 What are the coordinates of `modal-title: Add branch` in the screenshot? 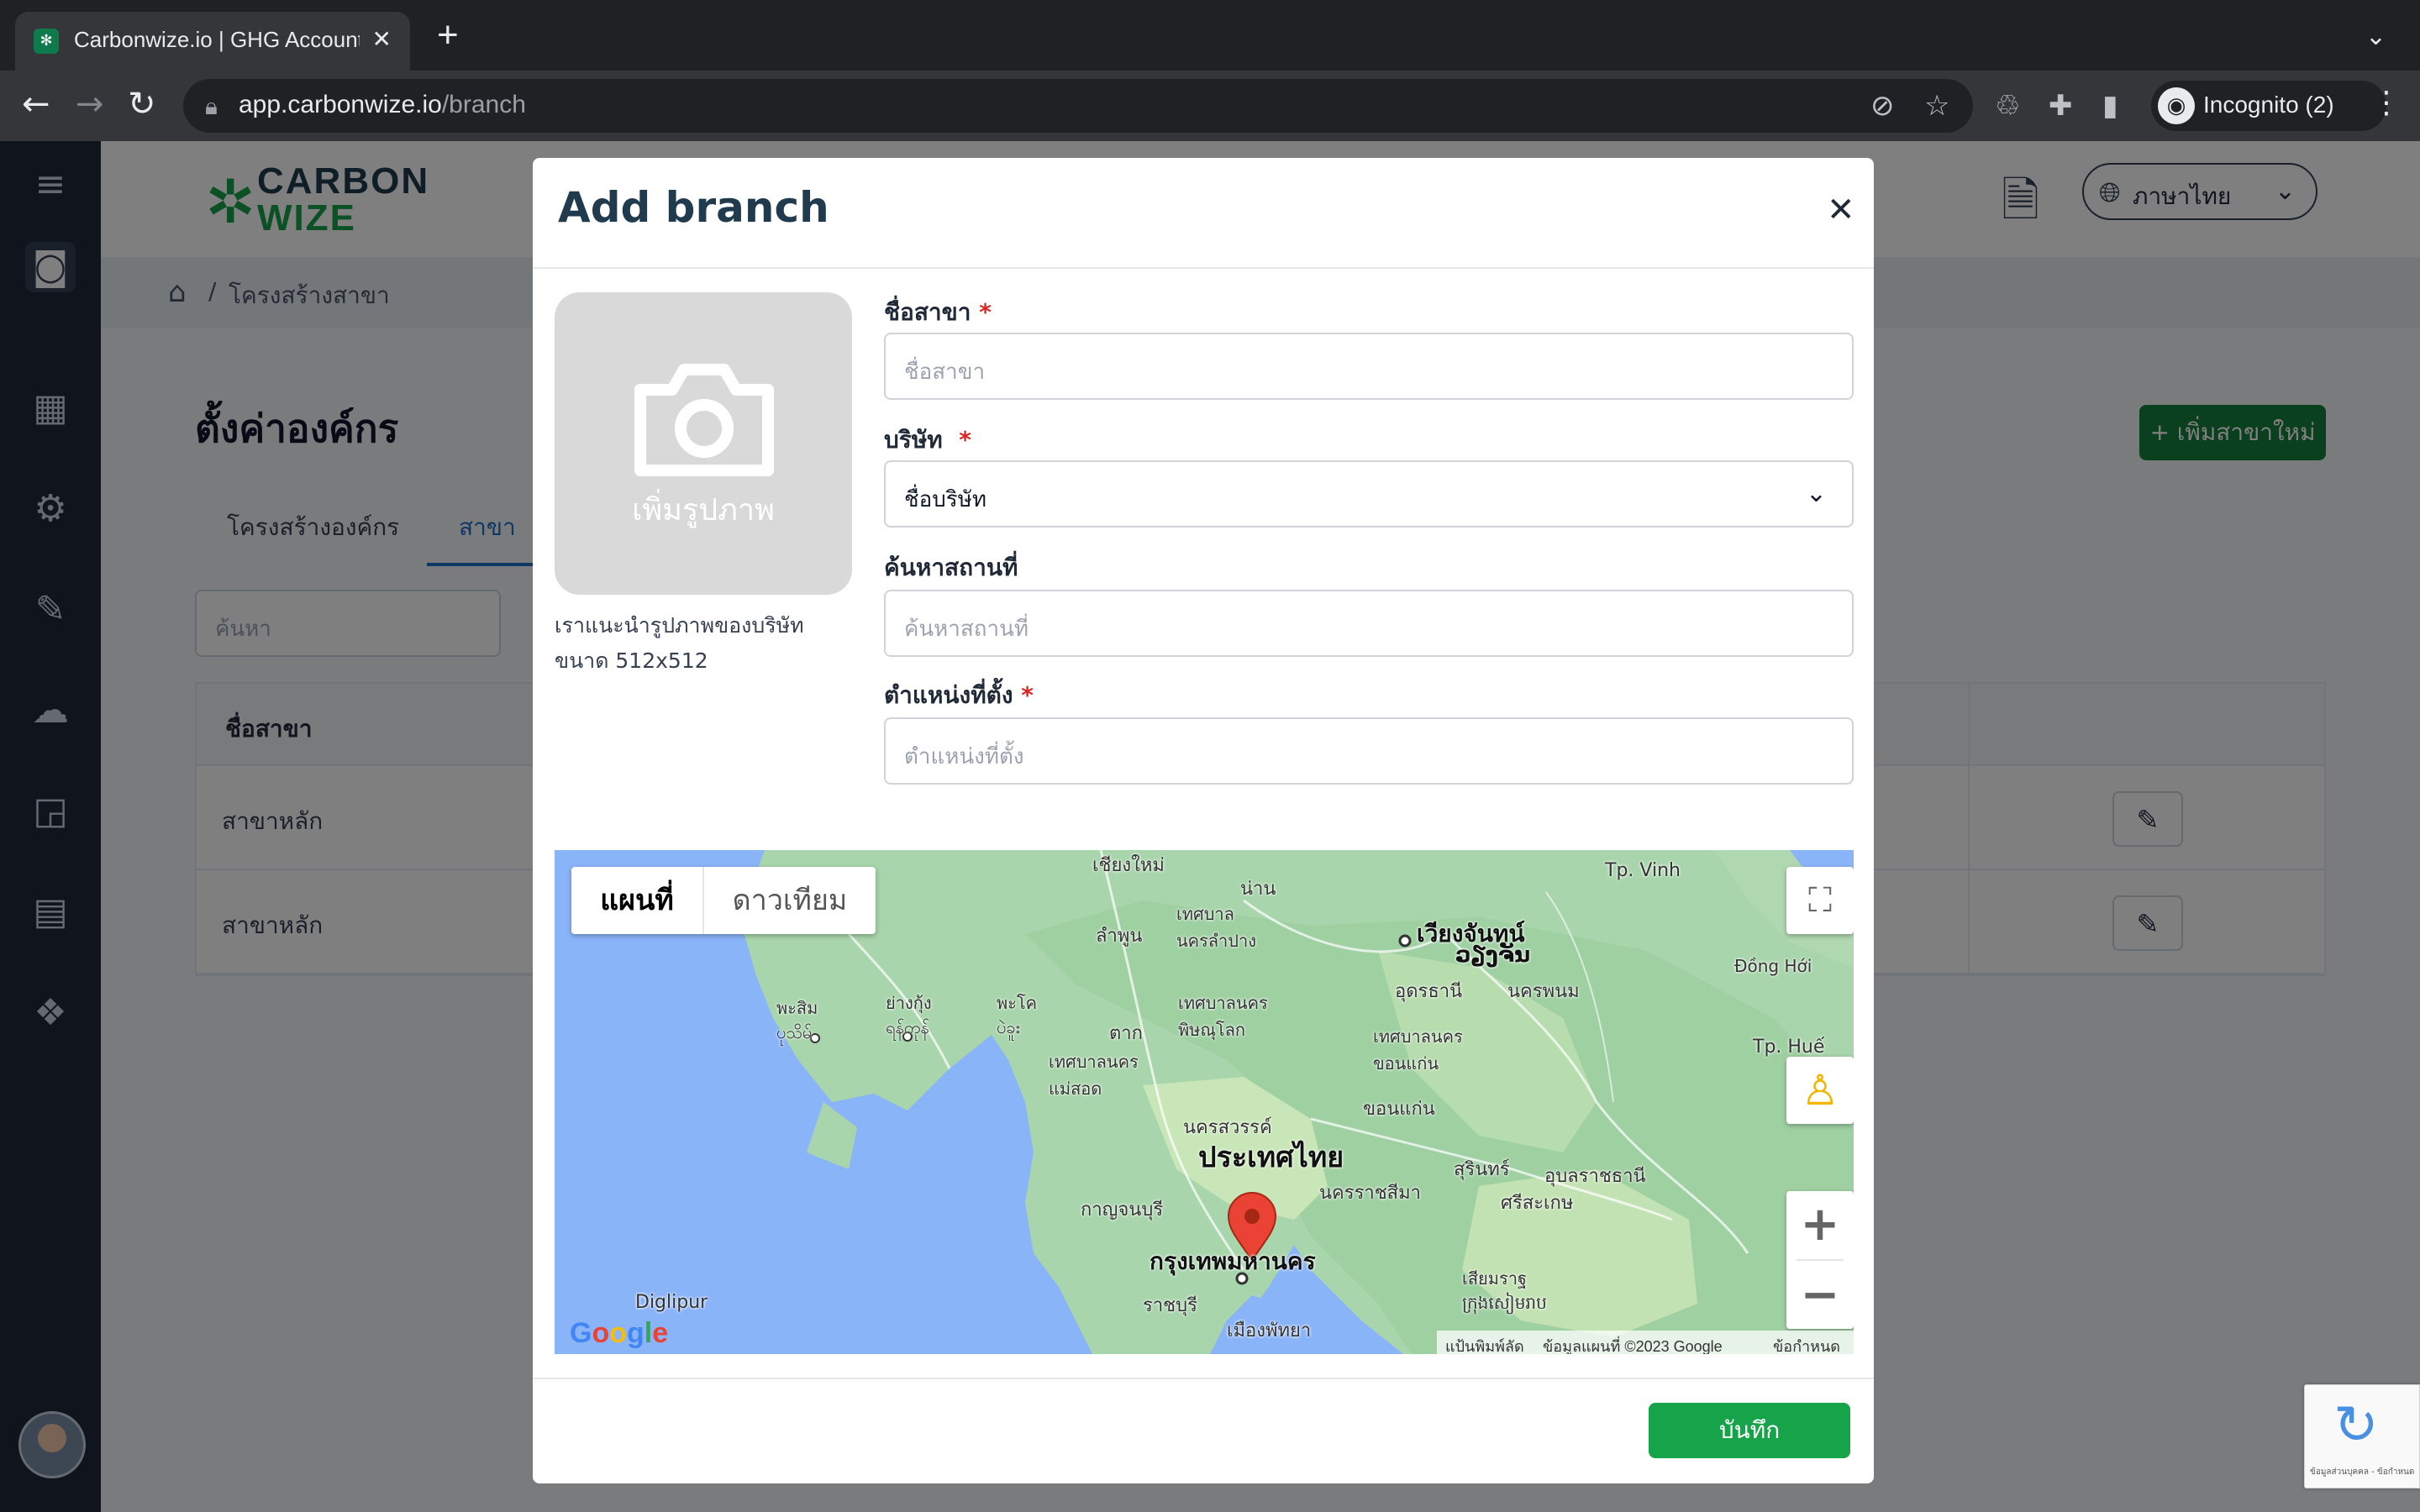 It's located at (693, 207).